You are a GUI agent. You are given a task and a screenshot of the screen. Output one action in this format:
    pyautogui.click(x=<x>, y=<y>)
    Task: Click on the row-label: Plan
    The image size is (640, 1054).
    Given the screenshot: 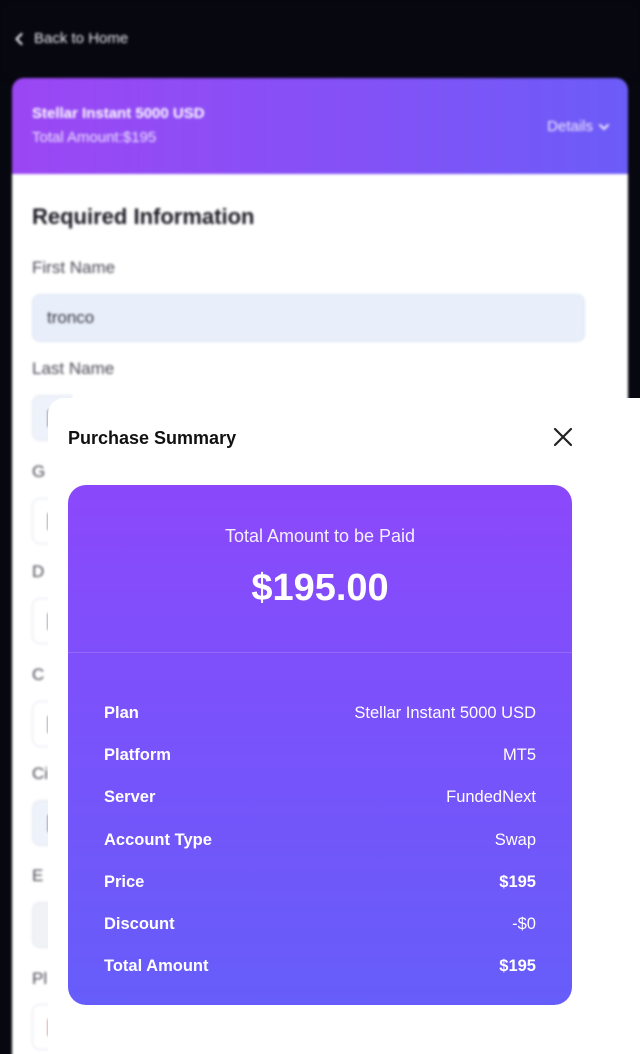 What is the action you would take?
    pyautogui.click(x=121, y=712)
    